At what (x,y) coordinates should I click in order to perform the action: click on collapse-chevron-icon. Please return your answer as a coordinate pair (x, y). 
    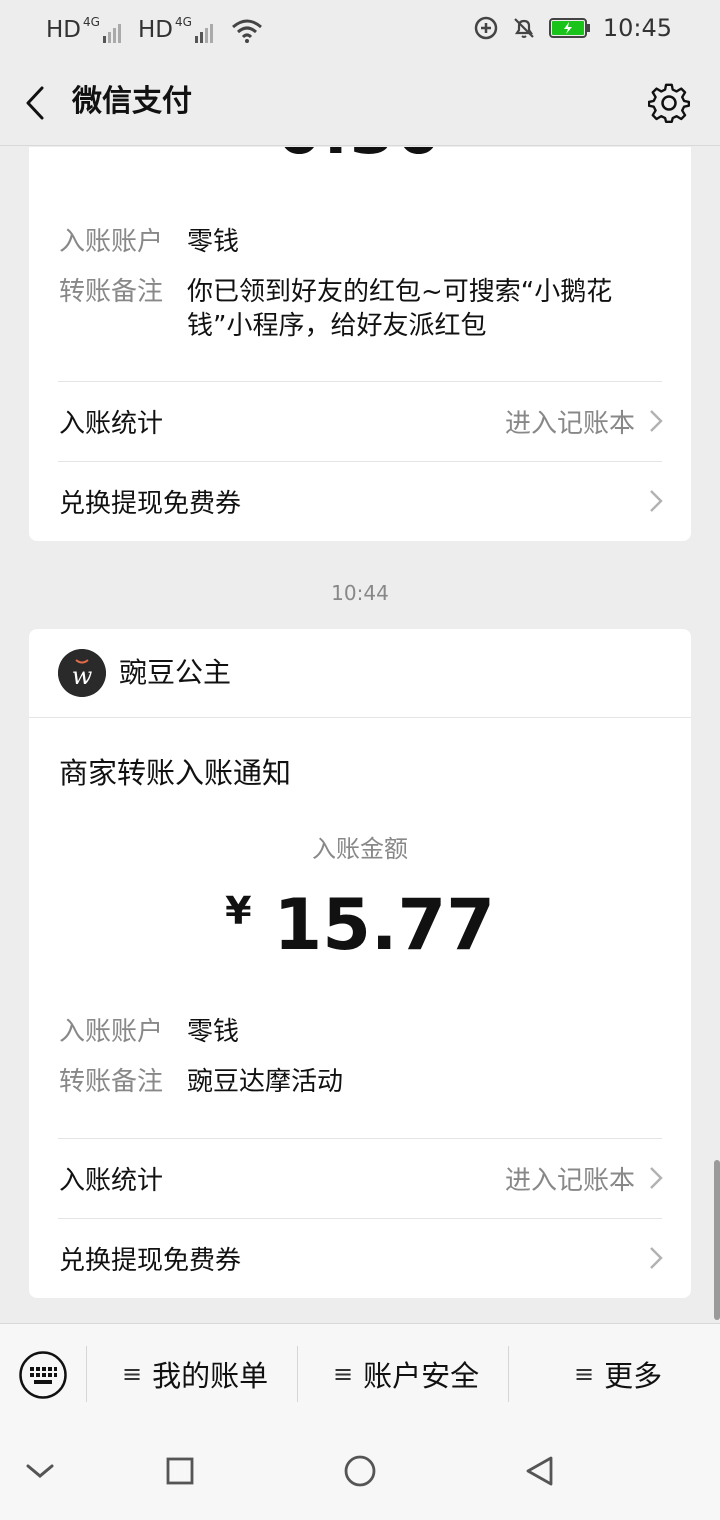
    Looking at the image, I should click on (40, 1471).